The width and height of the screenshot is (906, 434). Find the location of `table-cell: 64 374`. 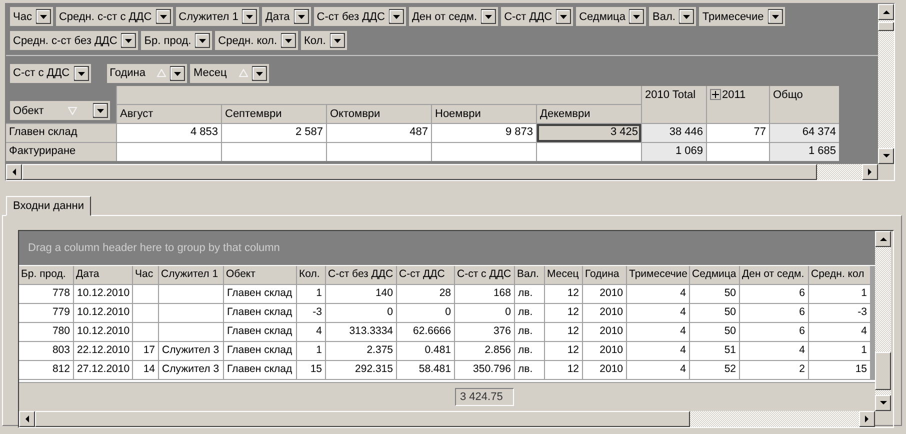

table-cell: 64 374 is located at coordinates (804, 133).